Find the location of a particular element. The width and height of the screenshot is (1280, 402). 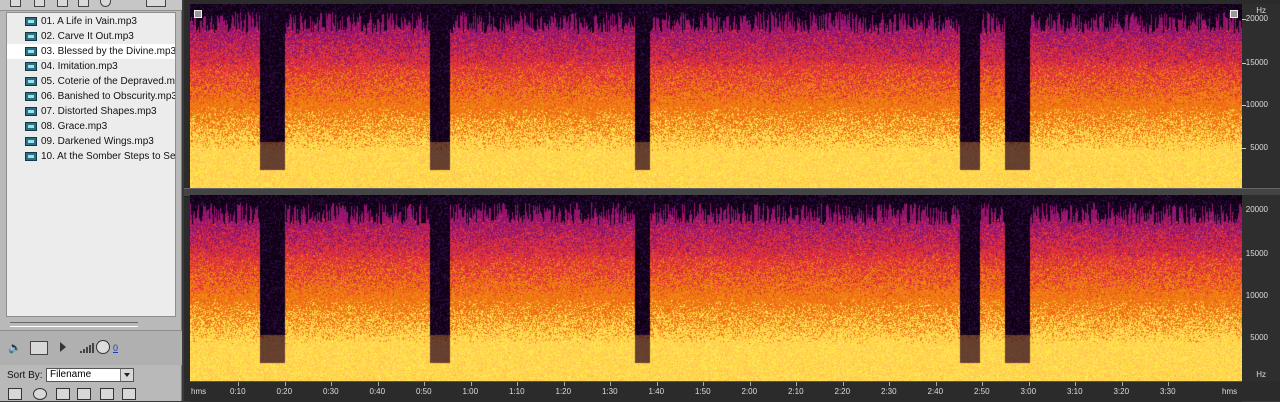

file-item: 05. Coterie of the Depraved.mp3 is located at coordinates (91, 81).